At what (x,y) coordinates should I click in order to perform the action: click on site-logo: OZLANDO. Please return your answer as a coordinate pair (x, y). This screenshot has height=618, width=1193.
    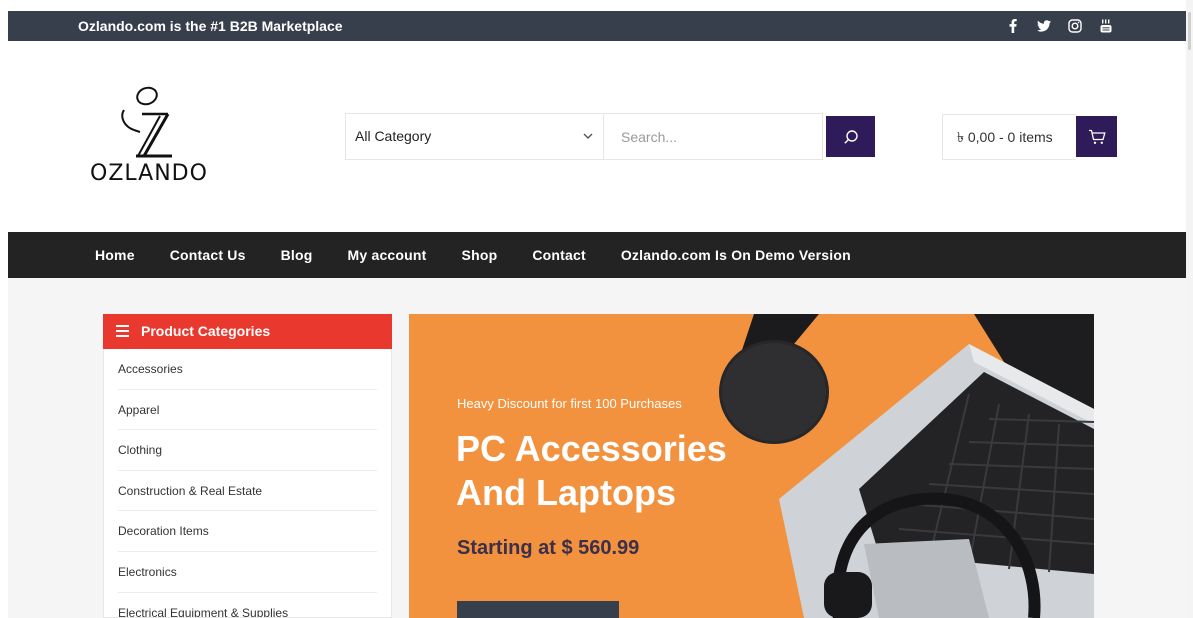
    Looking at the image, I should click on (153, 138).